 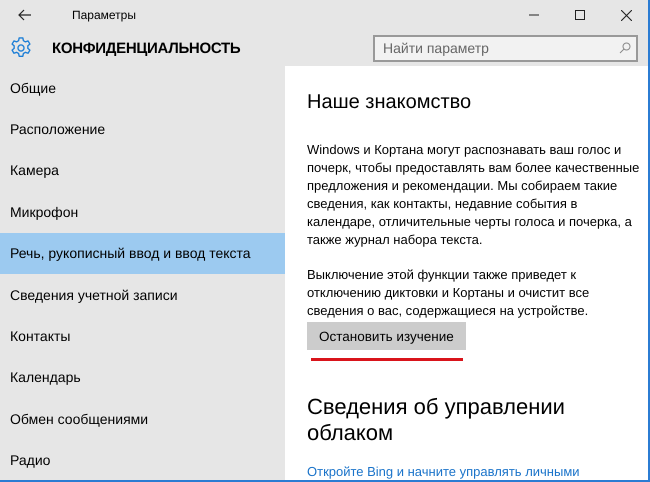 What do you see at coordinates (142, 295) in the screenshot?
I see `sidebar-item: Сведения учетной записи` at bounding box center [142, 295].